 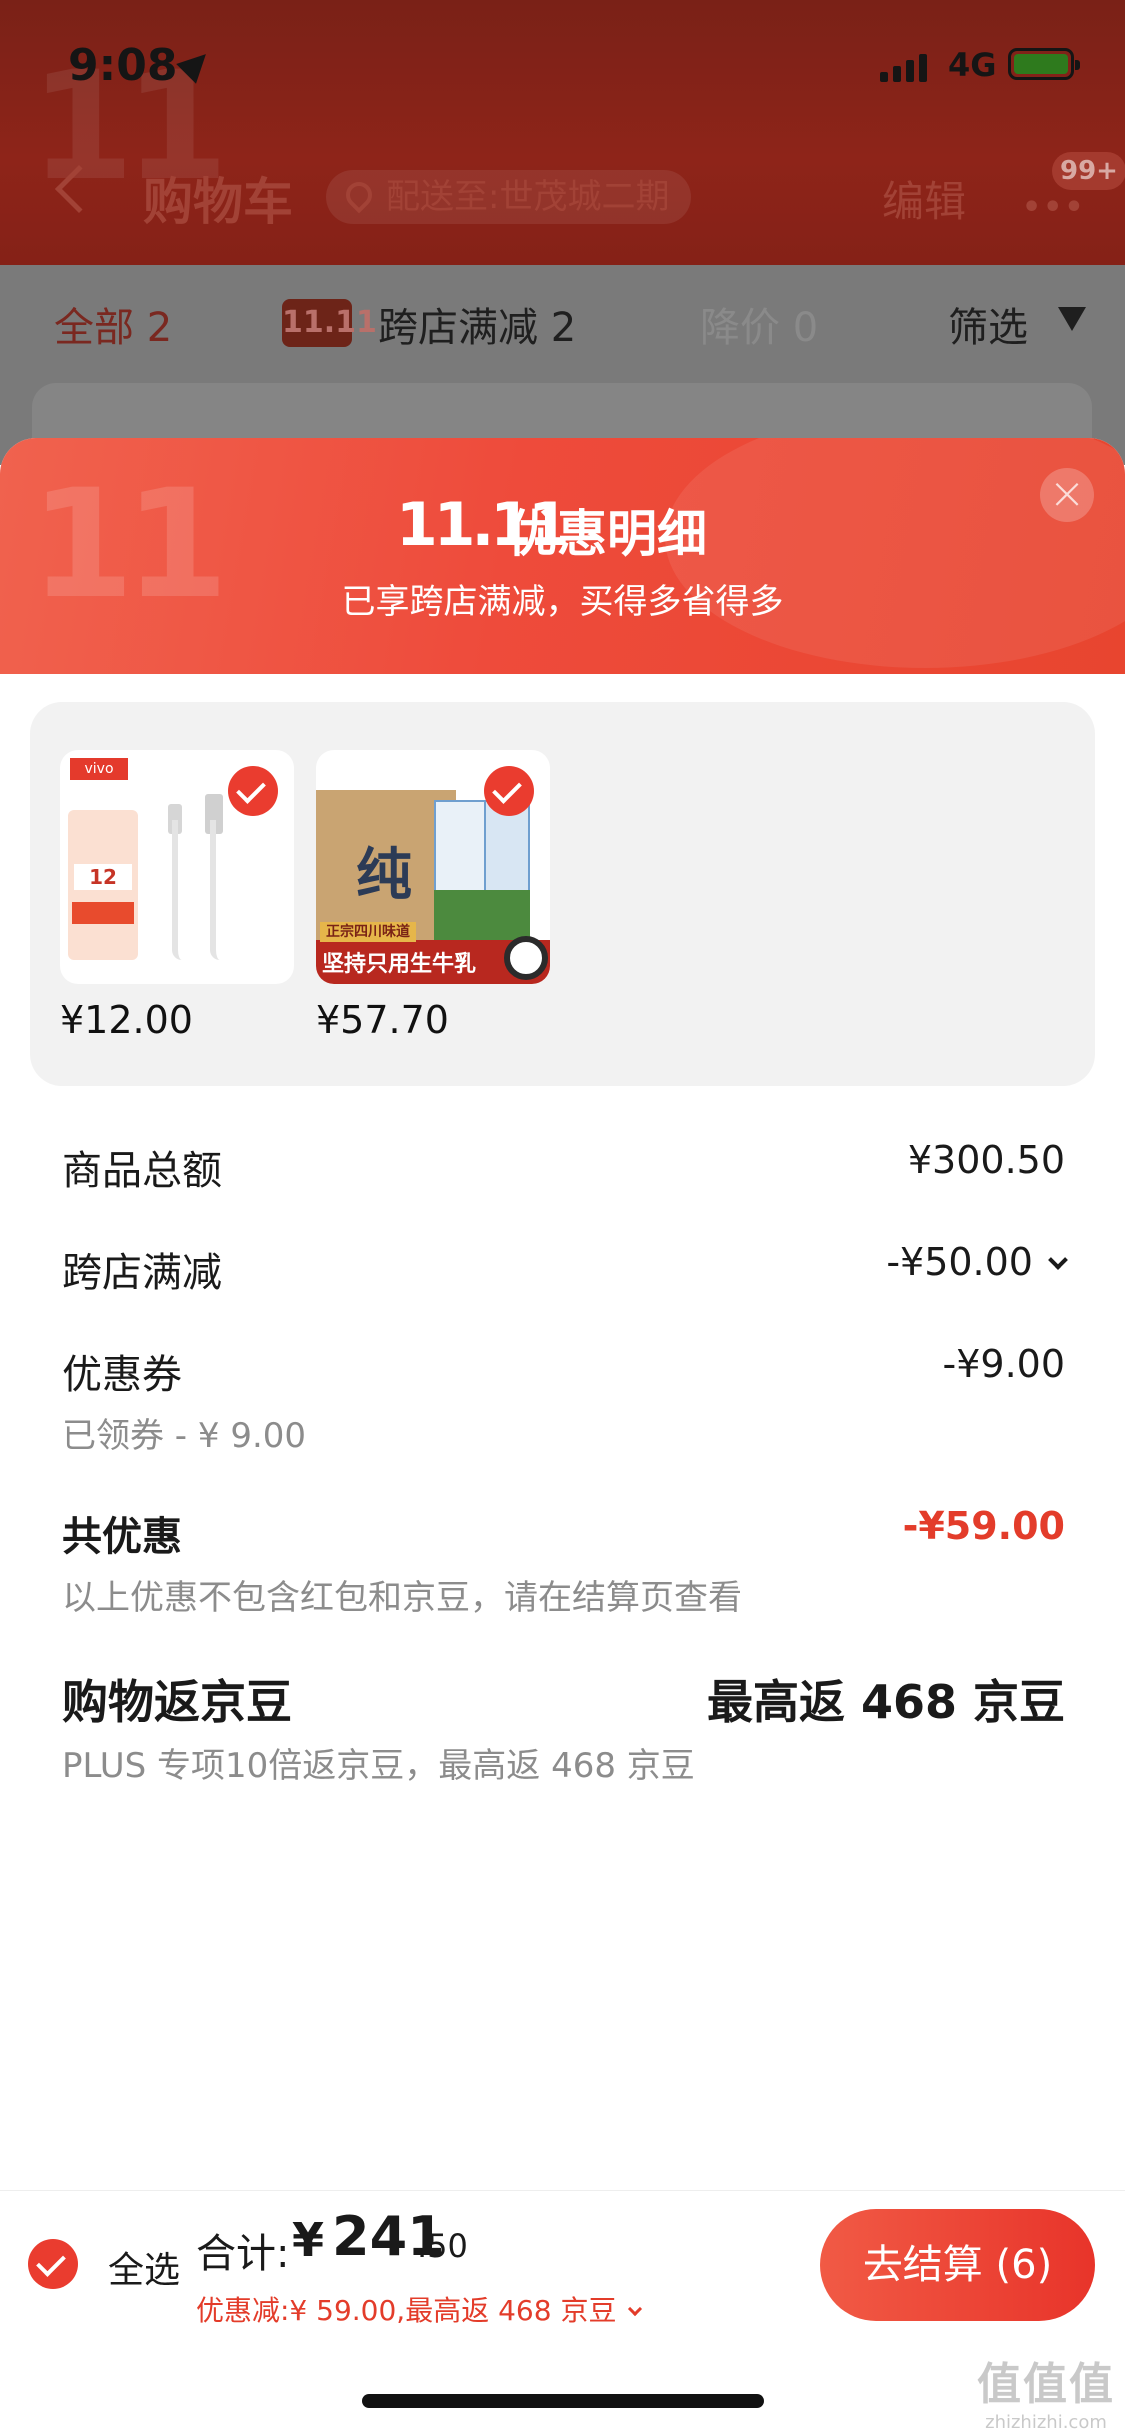 I want to click on battery-icon, so click(x=1044, y=64).